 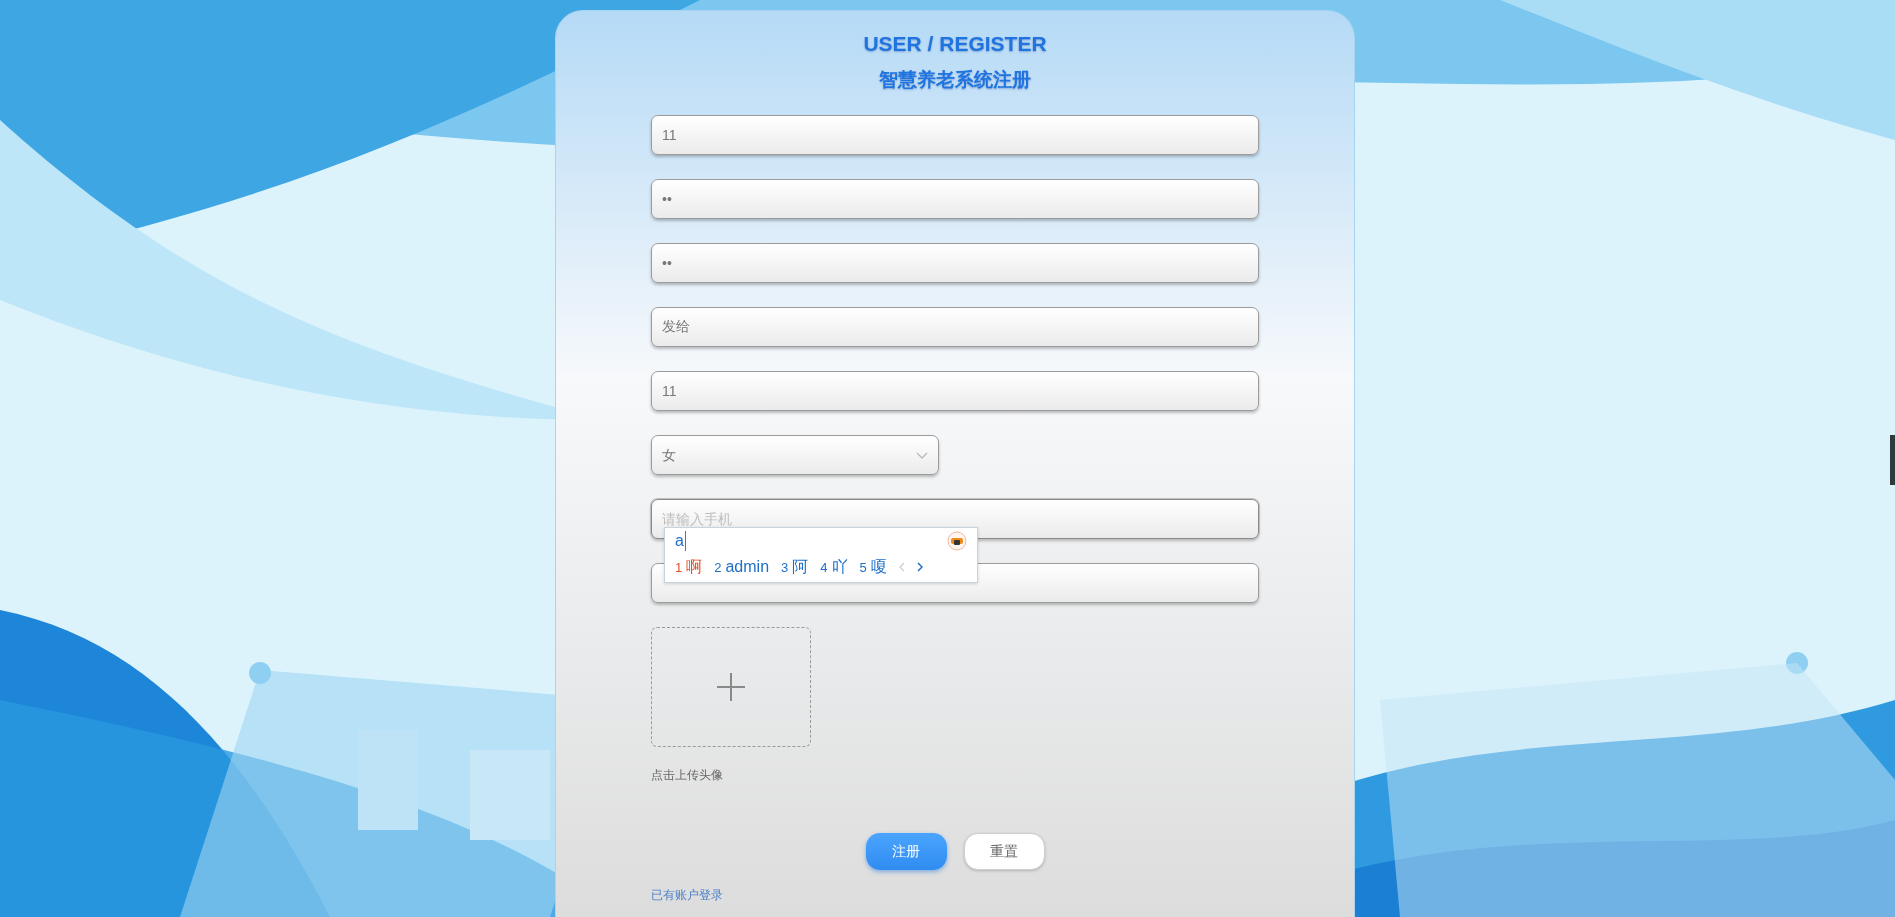 What do you see at coordinates (795, 567) in the screenshot?
I see `ime-candidate: 3 阿` at bounding box center [795, 567].